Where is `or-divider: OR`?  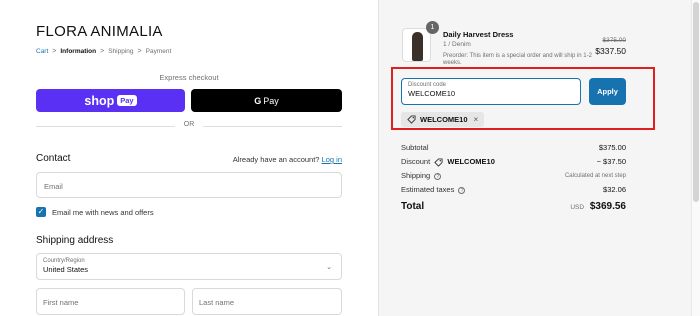
or-divider: OR is located at coordinates (189, 126).